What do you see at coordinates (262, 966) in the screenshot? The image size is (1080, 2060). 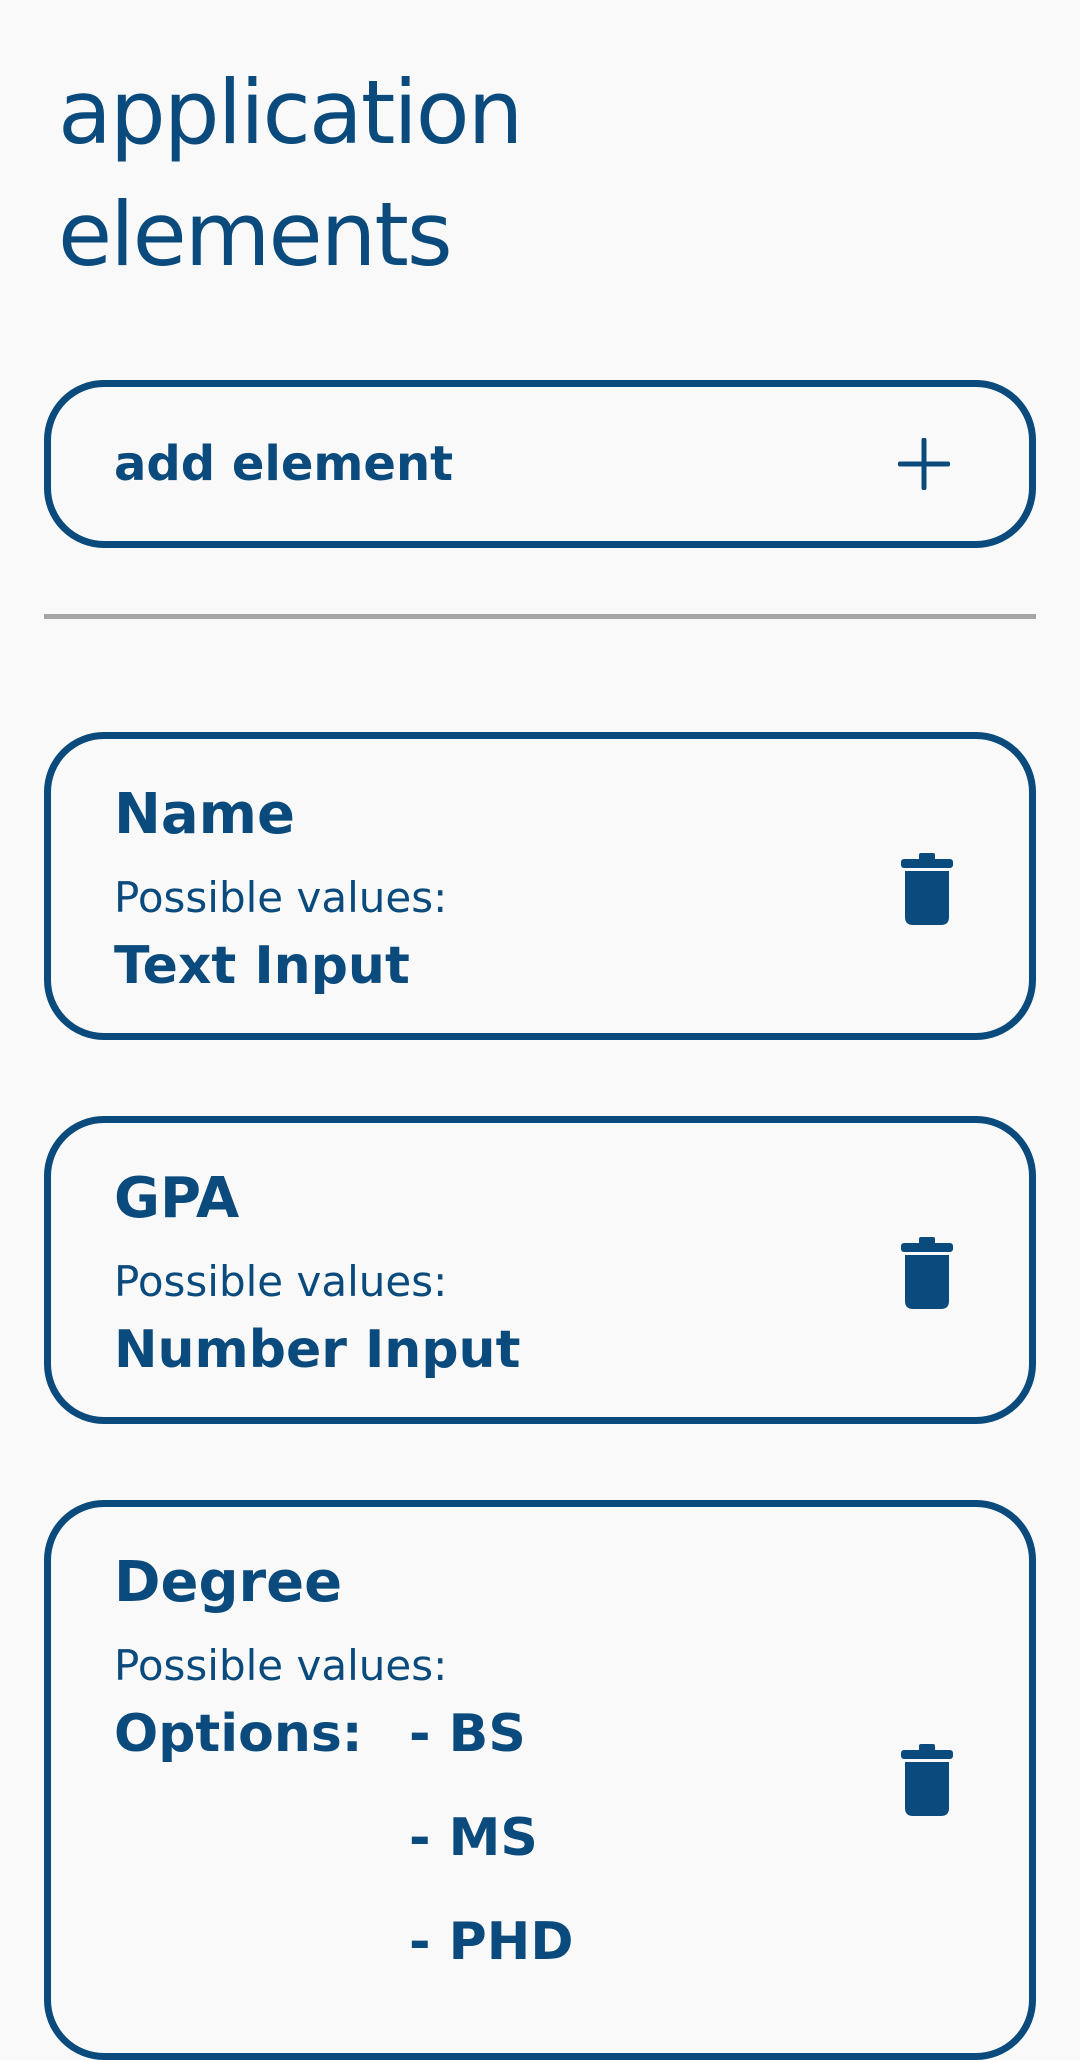 I see `element-type: Text Input` at bounding box center [262, 966].